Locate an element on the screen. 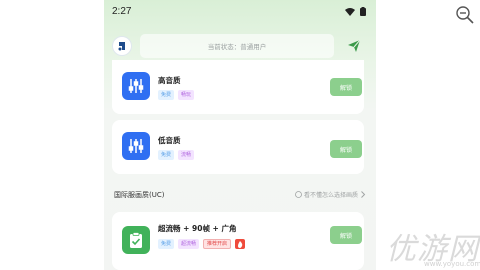  mode-card-low-quality: 低音质 免费 流畅 解锁 is located at coordinates (238, 147).